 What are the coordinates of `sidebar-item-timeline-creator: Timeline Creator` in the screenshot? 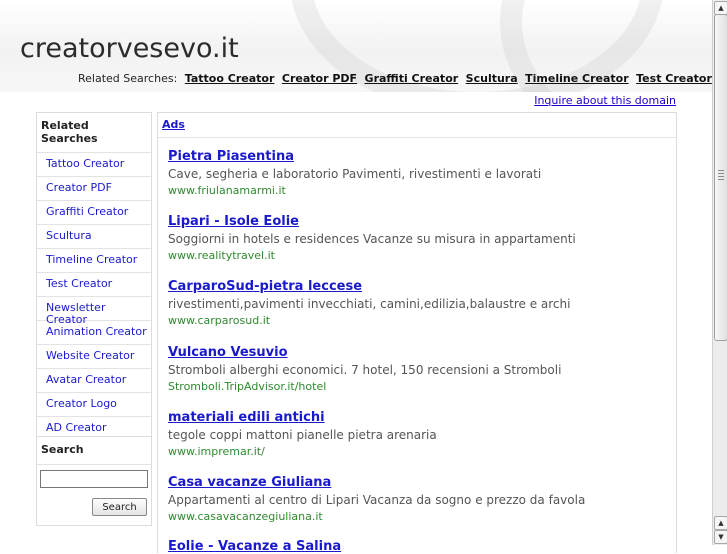 It's located at (94, 260).